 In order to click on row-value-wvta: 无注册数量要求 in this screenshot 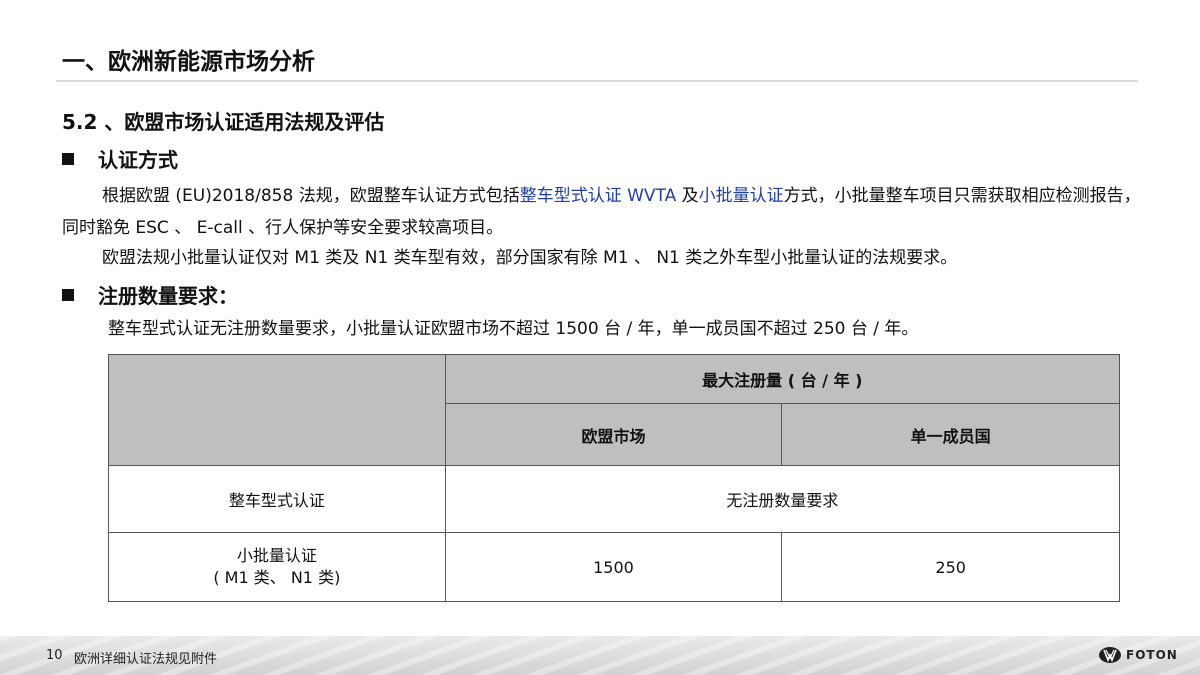, I will do `click(782, 499)`.